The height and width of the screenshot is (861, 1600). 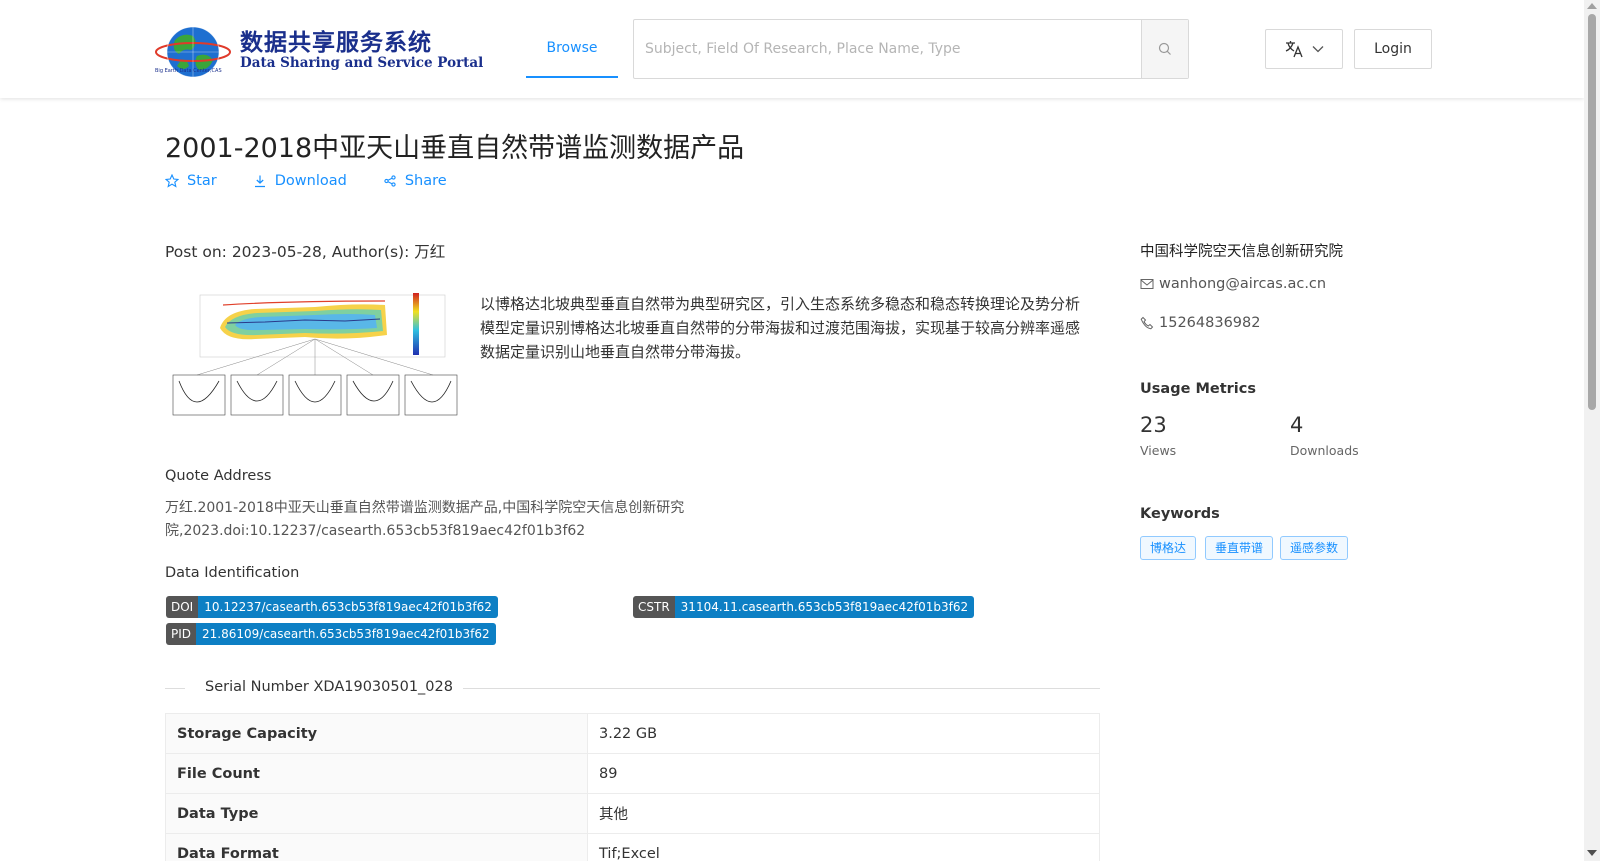 What do you see at coordinates (1294, 49) in the screenshot?
I see `translate-icon` at bounding box center [1294, 49].